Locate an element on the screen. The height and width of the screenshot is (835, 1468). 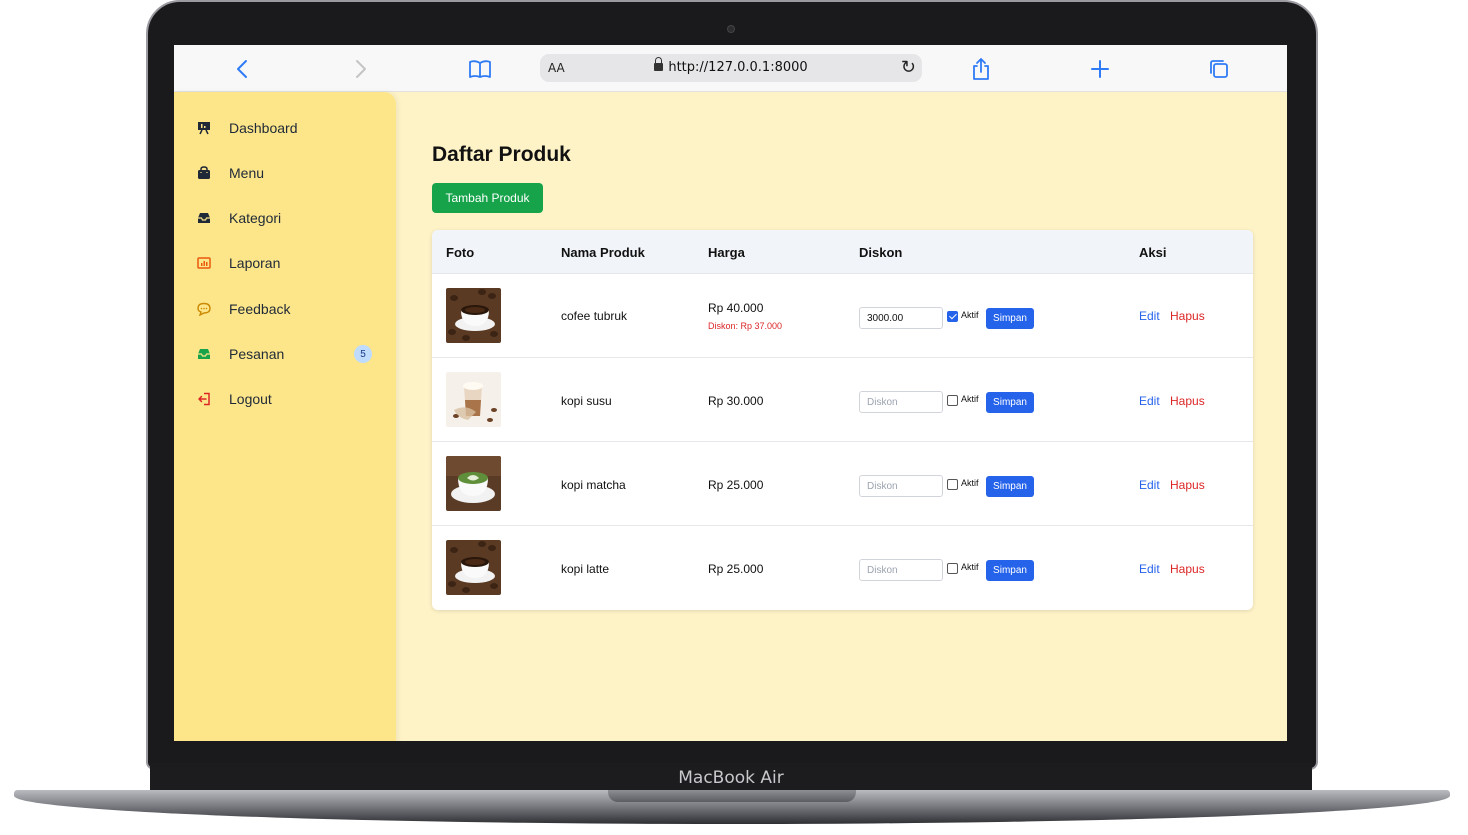
product-name: cofee tubruk is located at coordinates (594, 316).